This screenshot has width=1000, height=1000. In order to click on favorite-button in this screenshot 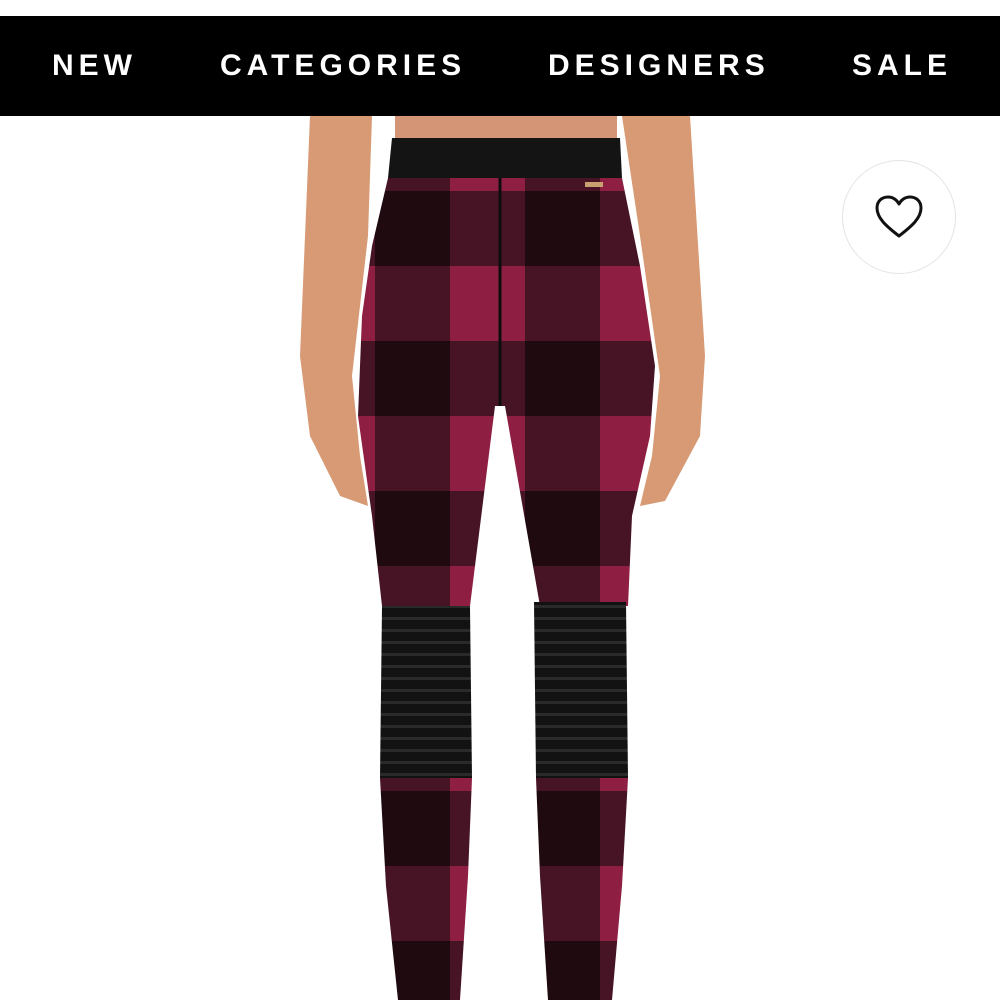, I will do `click(899, 217)`.